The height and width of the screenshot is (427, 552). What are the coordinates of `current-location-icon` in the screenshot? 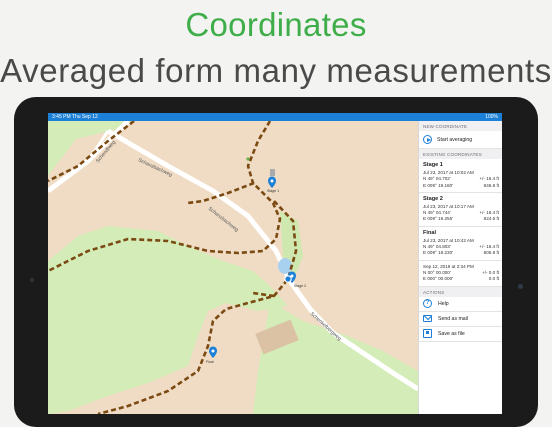 It's located at (288, 279).